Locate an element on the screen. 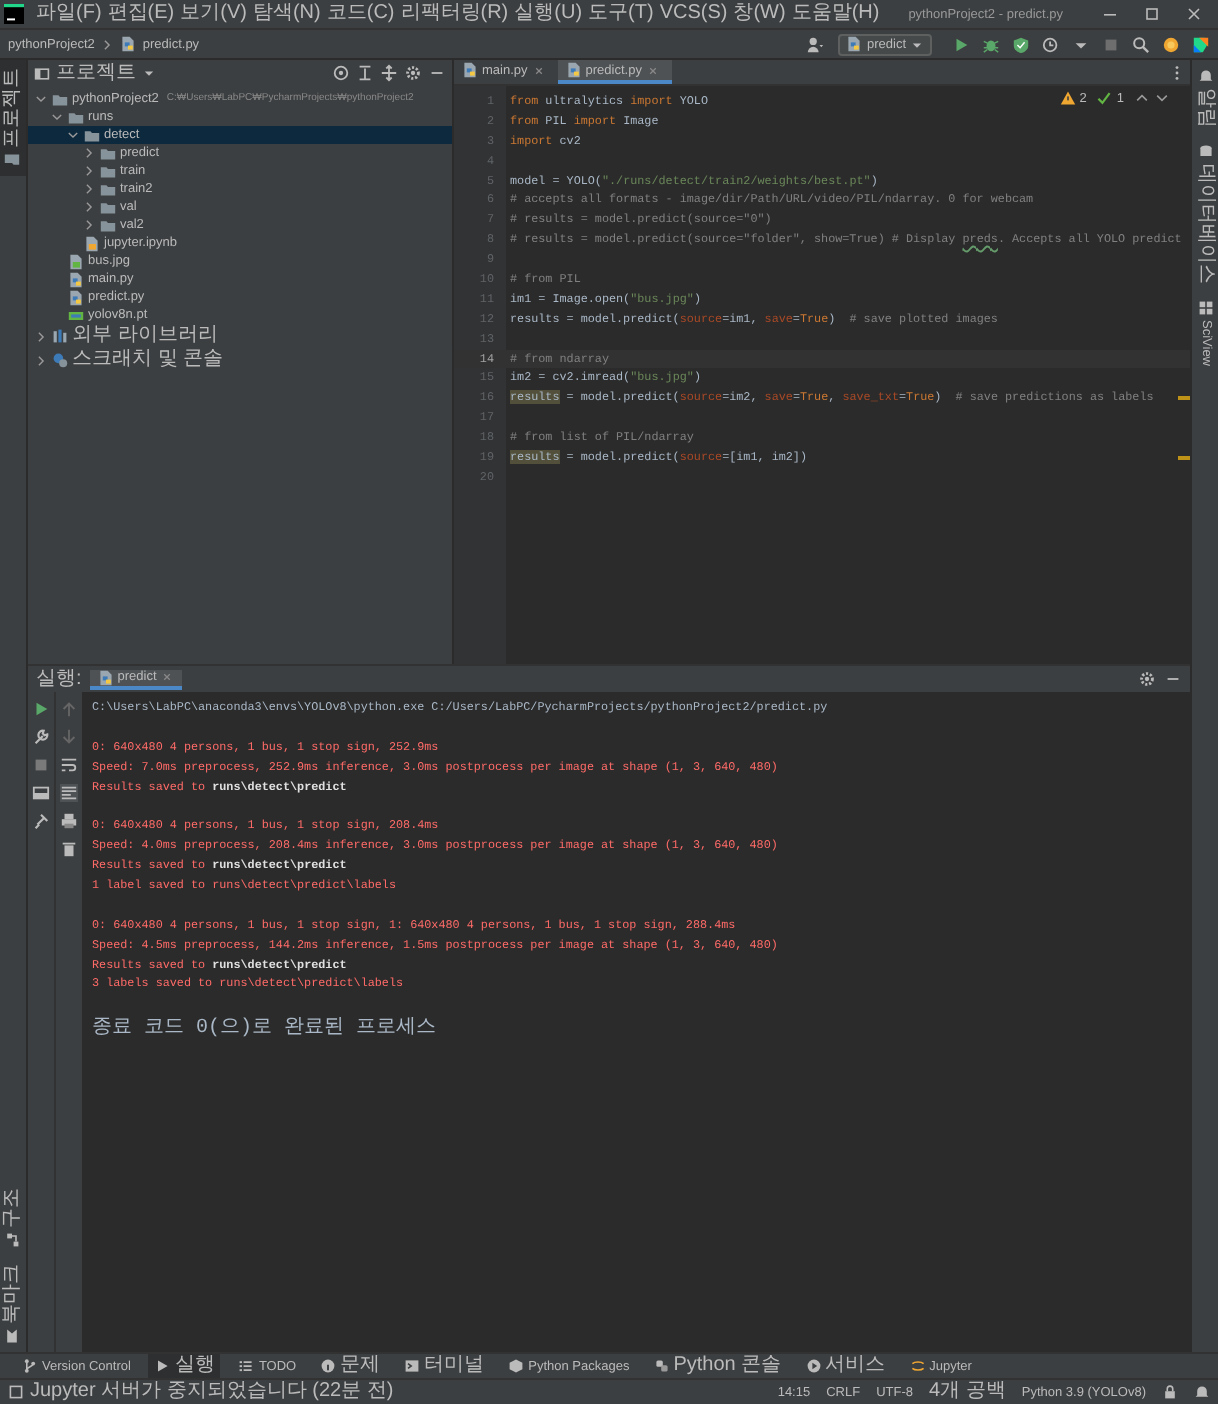 This screenshot has height=1404, width=1218. bell-icon is located at coordinates (1205, 76).